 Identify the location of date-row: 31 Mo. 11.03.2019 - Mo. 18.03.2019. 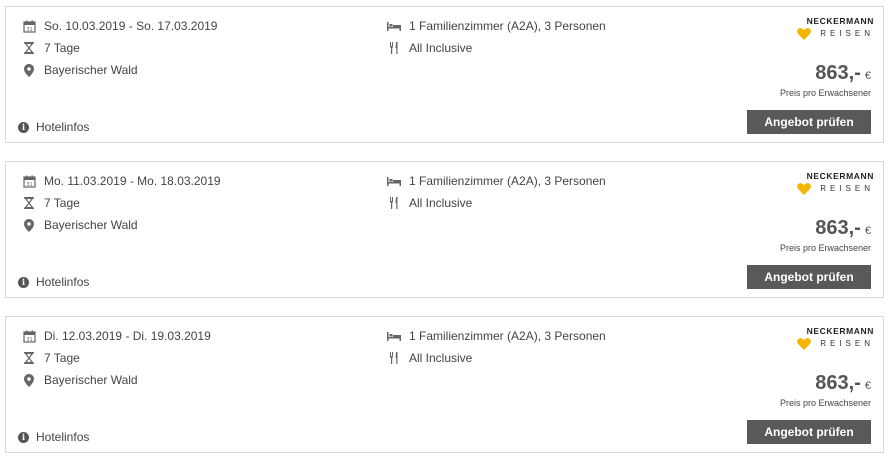
(121, 181).